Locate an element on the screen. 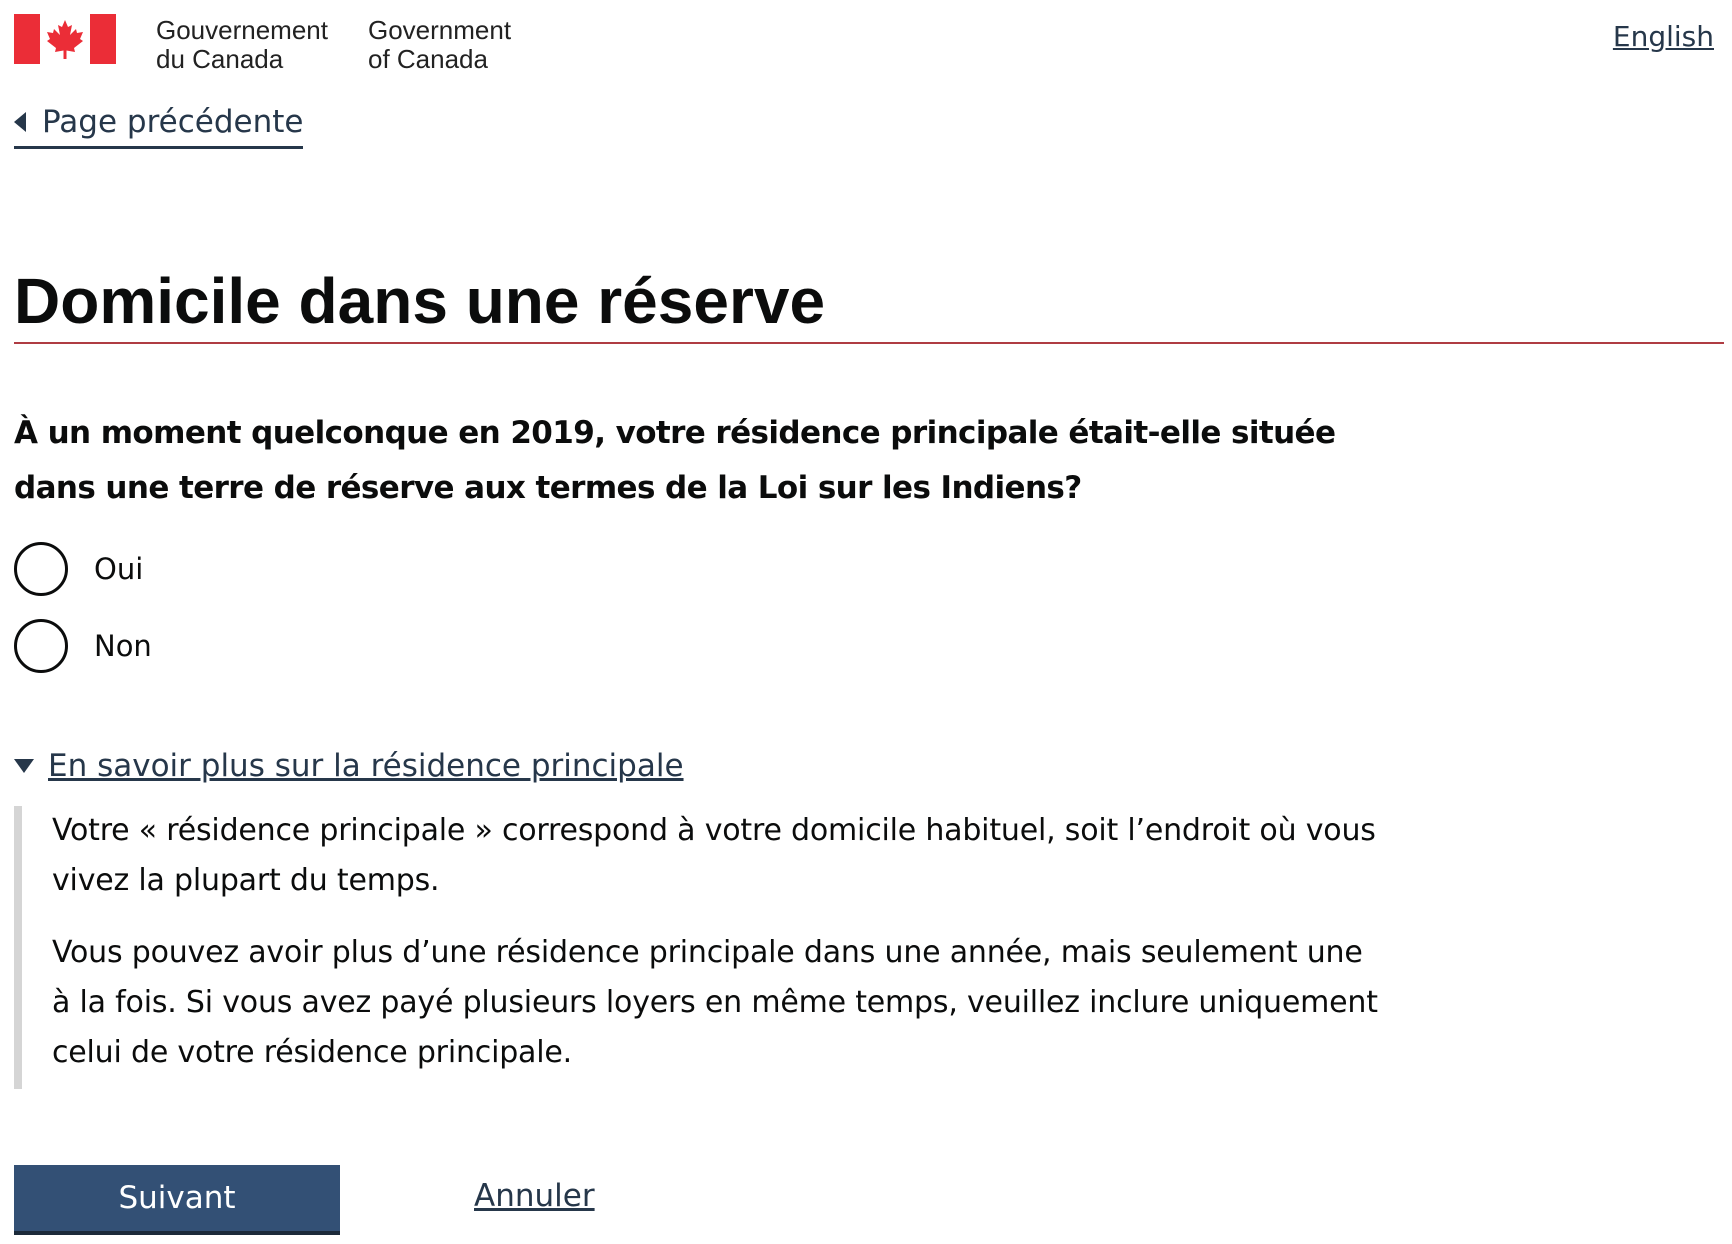 This screenshot has width=1732, height=1244. next-button: Suivant is located at coordinates (177, 1200).